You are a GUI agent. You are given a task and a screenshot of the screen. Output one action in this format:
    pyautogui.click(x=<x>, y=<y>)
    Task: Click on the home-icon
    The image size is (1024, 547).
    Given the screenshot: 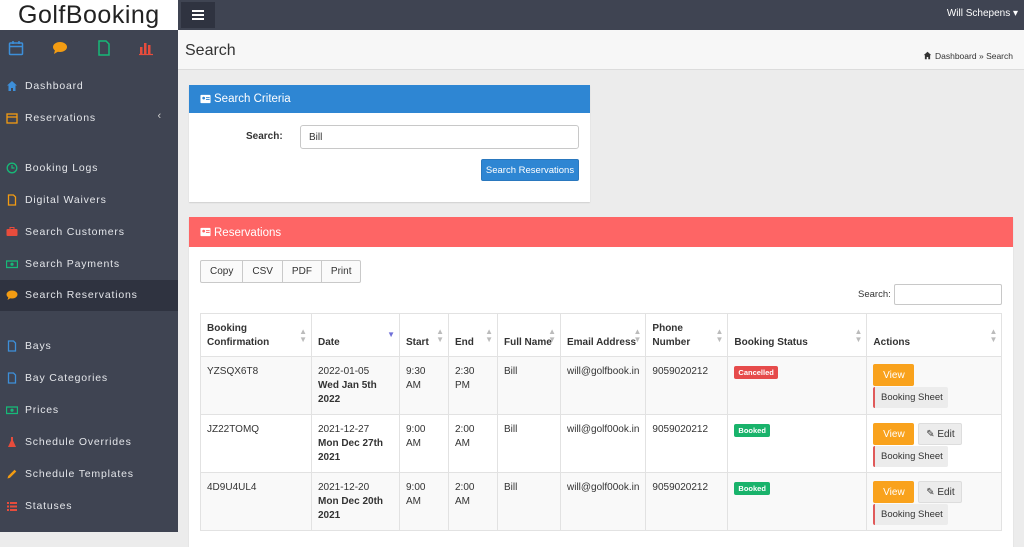 What is the action you would take?
    pyautogui.click(x=927, y=55)
    